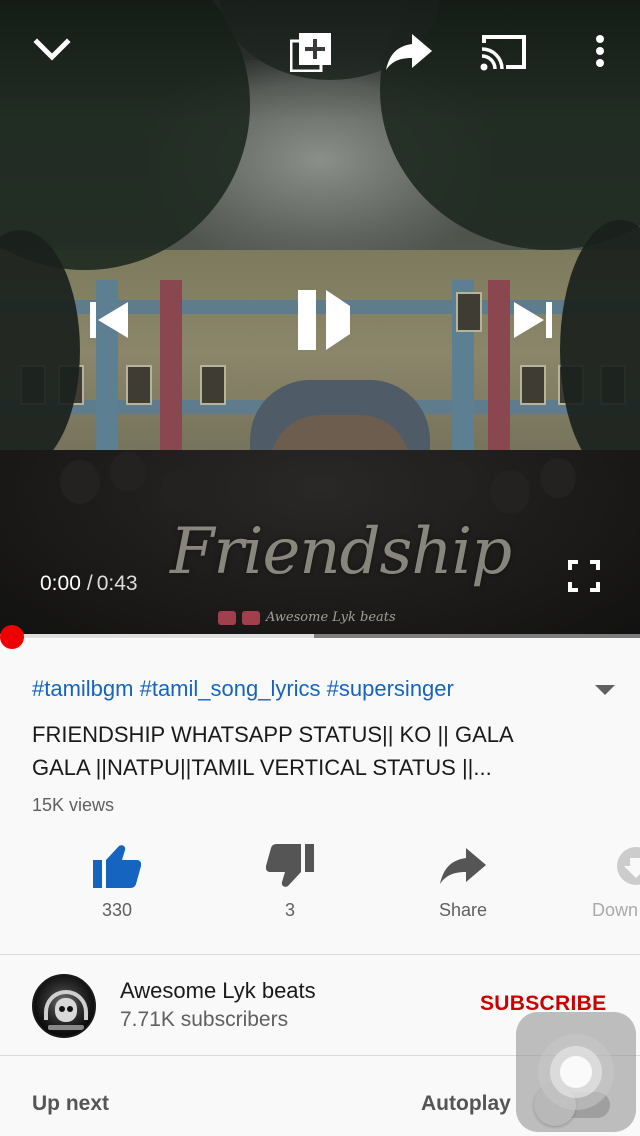  What do you see at coordinates (608, 866) in the screenshot?
I see `download-icon` at bounding box center [608, 866].